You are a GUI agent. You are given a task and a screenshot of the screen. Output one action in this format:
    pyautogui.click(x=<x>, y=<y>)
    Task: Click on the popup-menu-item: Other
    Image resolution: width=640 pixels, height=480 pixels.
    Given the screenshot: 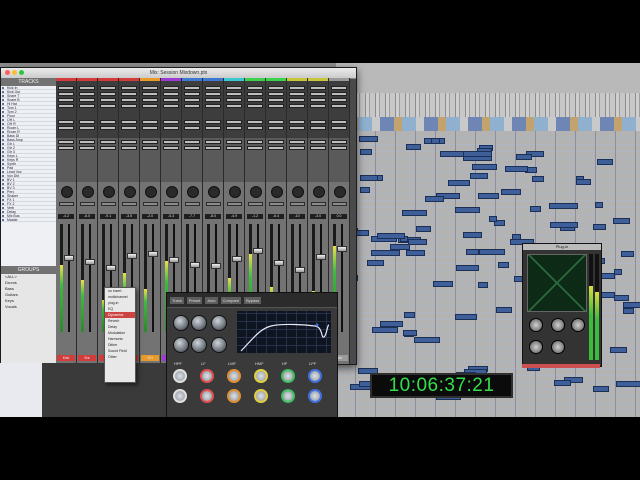 What is the action you would take?
    pyautogui.click(x=120, y=357)
    